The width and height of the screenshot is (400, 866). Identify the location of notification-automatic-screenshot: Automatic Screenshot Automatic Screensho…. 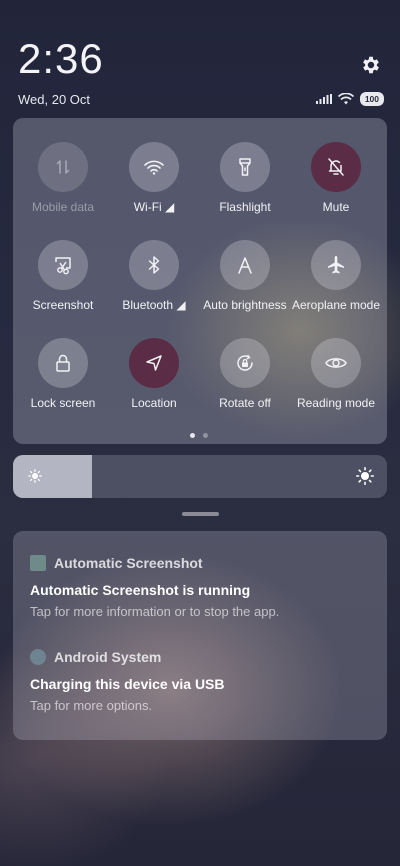
(200, 587).